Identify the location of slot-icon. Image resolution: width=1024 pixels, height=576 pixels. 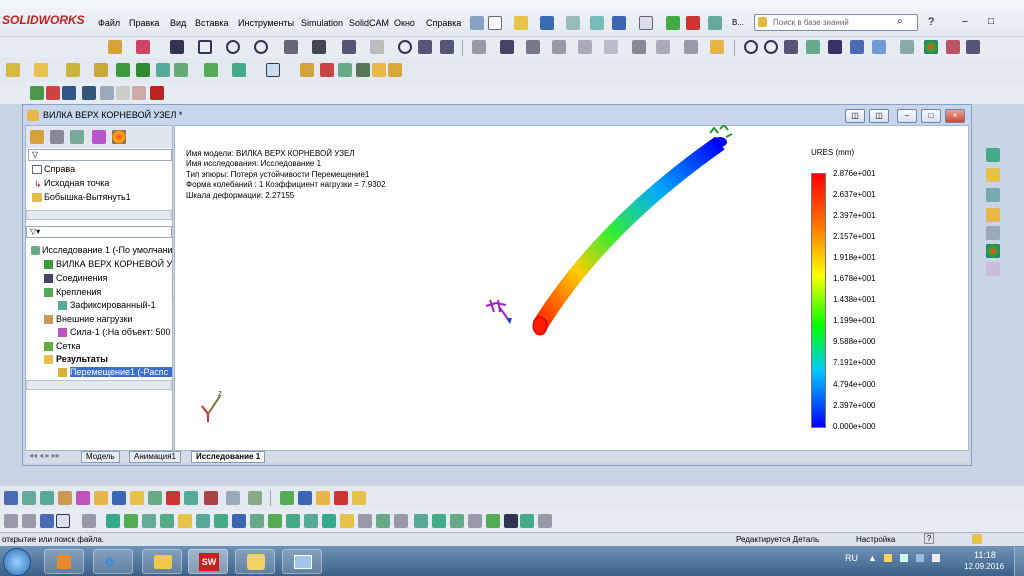
(233, 47).